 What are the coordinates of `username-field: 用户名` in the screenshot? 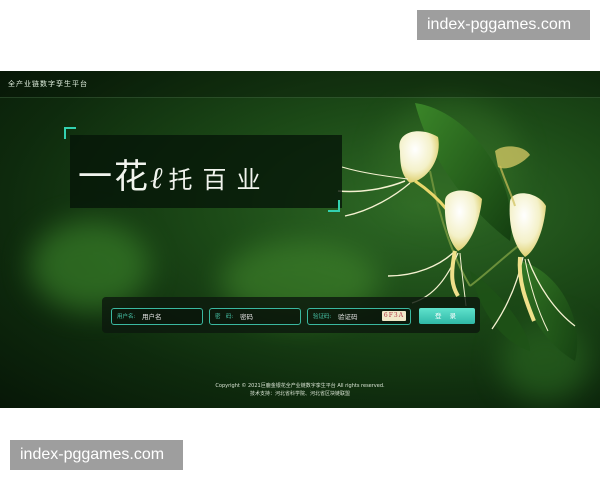 It's located at (157, 316).